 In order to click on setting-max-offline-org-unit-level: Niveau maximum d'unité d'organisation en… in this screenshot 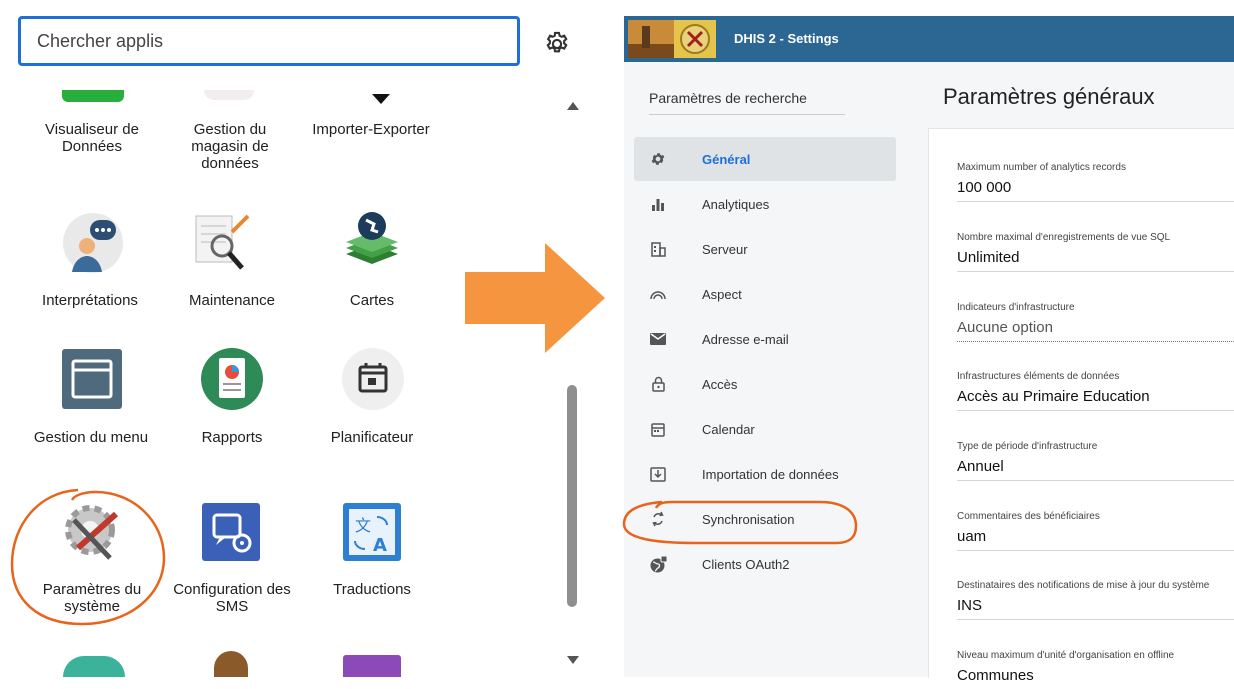, I will do `click(1095, 669)`.